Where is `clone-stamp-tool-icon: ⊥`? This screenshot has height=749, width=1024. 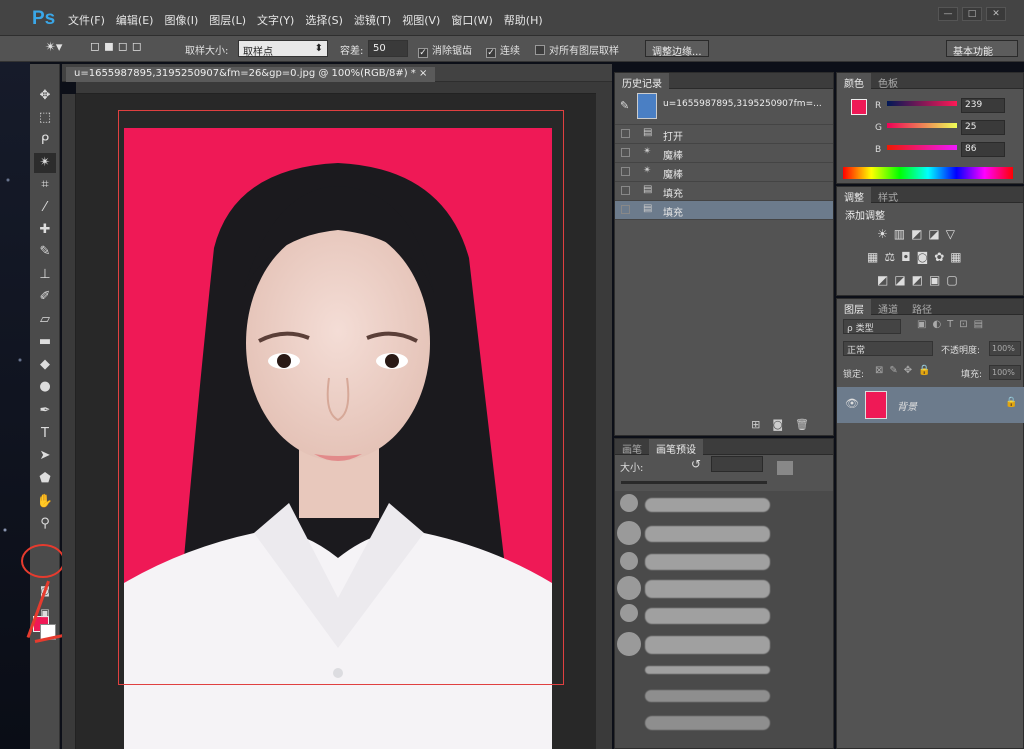
clone-stamp-tool-icon: ⊥ is located at coordinates (45, 275).